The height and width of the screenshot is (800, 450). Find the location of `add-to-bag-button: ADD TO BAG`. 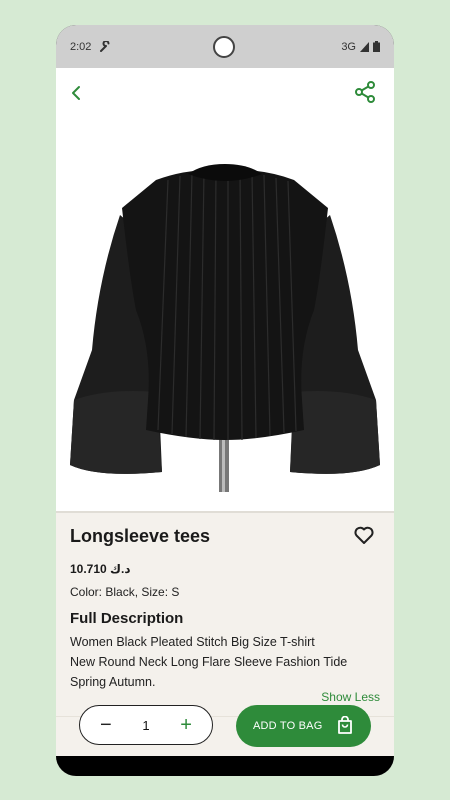

add-to-bag-button: ADD TO BAG is located at coordinates (303, 726).